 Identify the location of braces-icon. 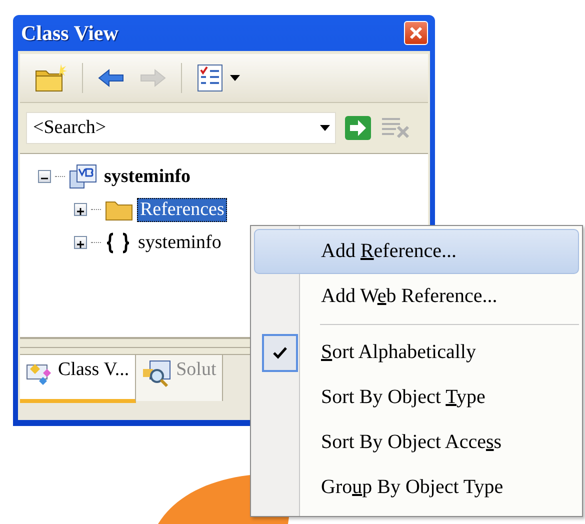
(118, 243).